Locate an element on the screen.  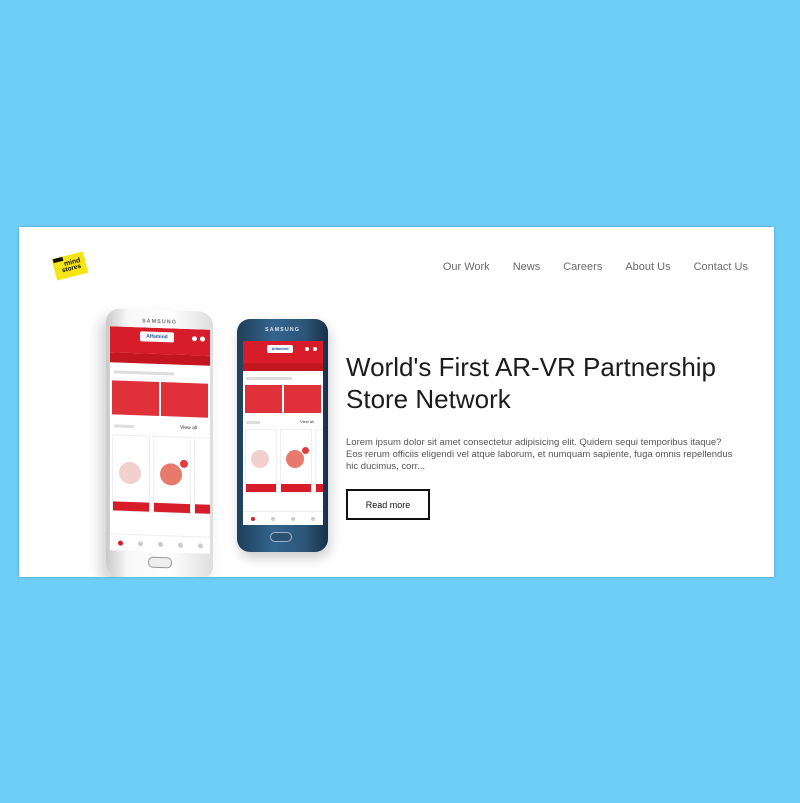
nav-our-work: Our Work is located at coordinates (466, 267).